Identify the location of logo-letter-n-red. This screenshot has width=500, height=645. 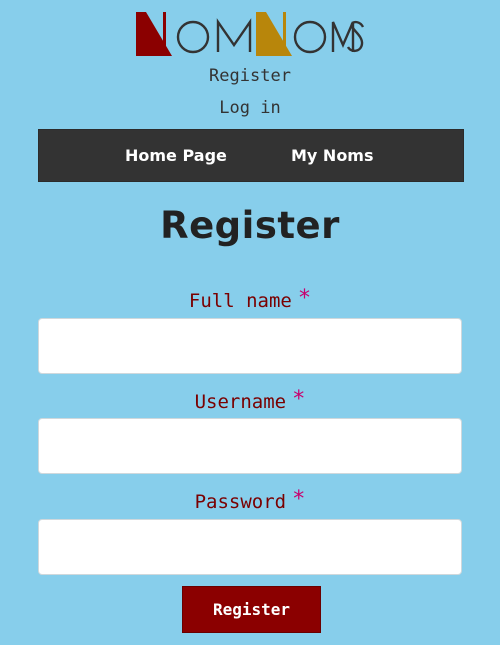
(154, 34).